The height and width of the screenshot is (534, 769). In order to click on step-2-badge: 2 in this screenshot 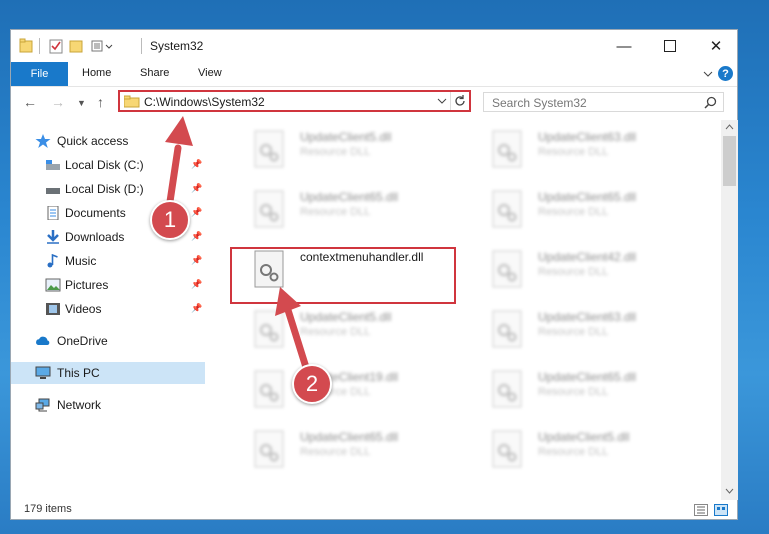, I will do `click(312, 384)`.